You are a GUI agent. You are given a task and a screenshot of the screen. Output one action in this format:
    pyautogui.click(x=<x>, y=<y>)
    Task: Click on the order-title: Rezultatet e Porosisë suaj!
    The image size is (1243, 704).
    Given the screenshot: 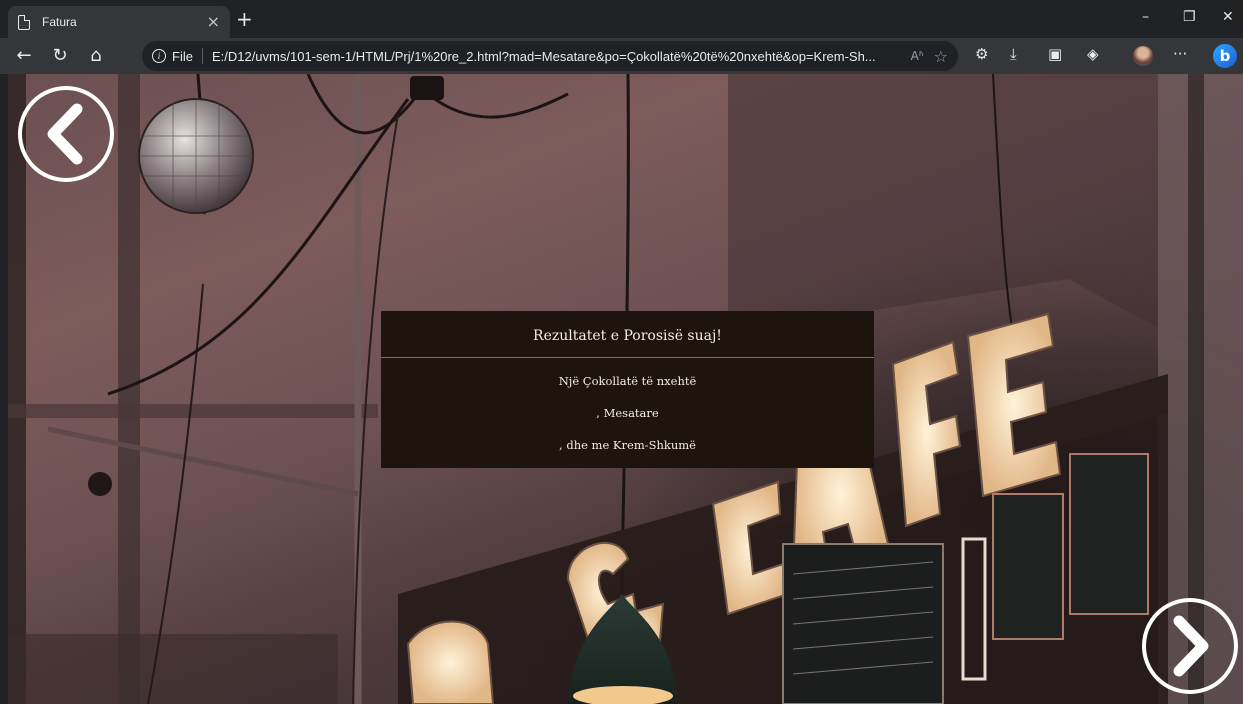 What is the action you would take?
    pyautogui.click(x=627, y=334)
    